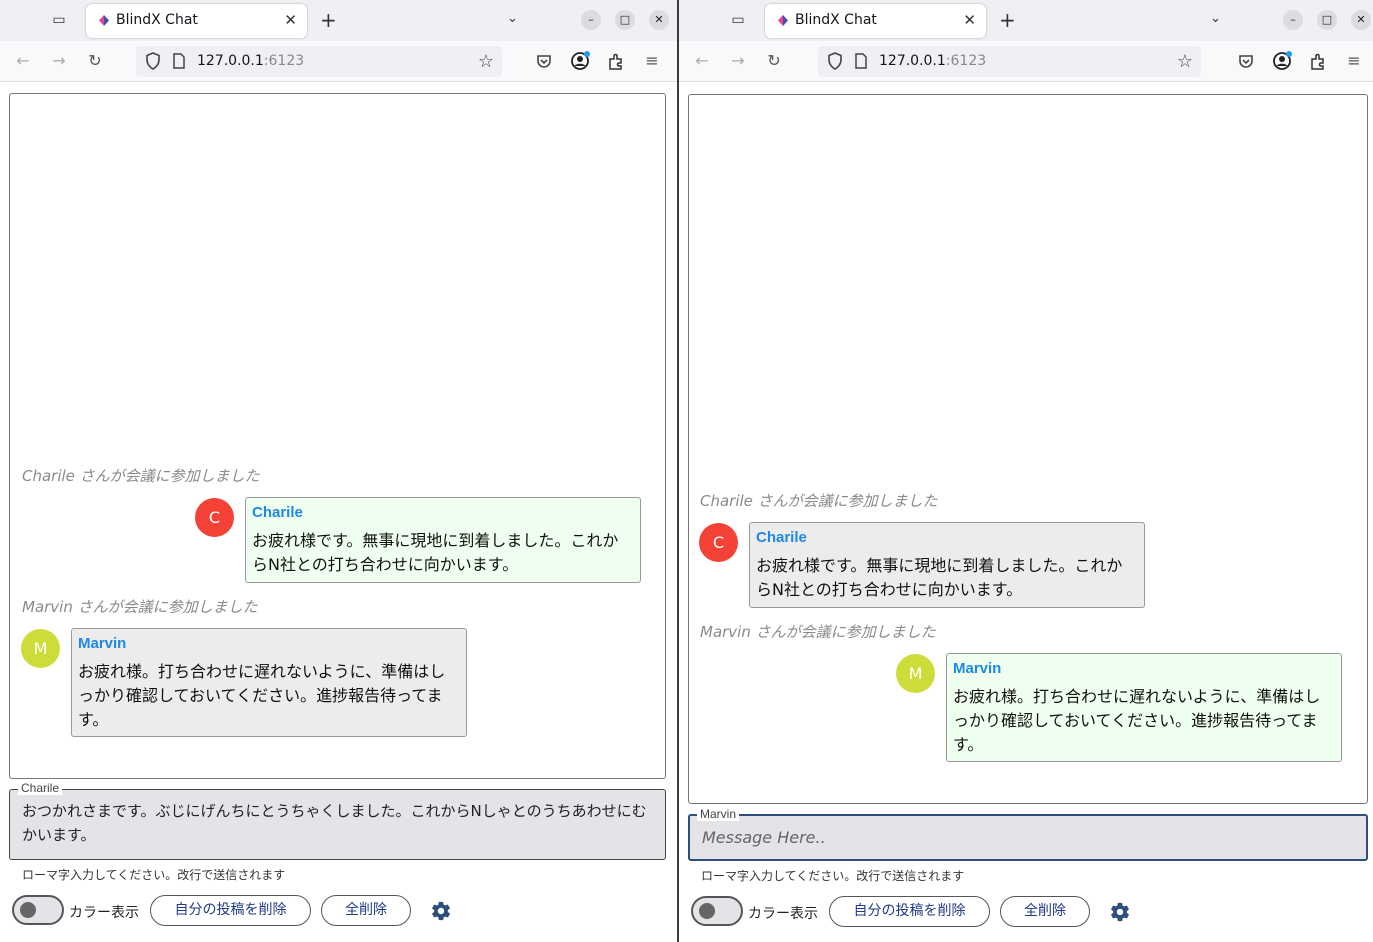 This screenshot has height=942, width=1373. What do you see at coordinates (718, 814) in the screenshot?
I see `message-input-label: Marvin` at bounding box center [718, 814].